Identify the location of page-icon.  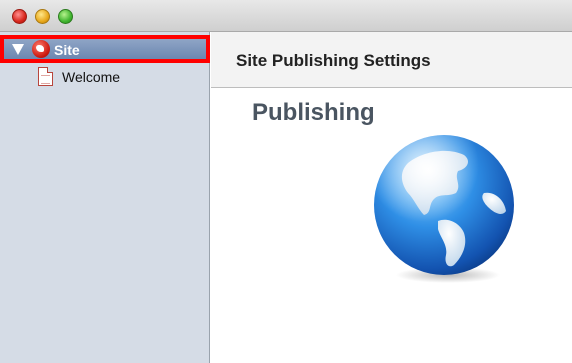
(45, 76).